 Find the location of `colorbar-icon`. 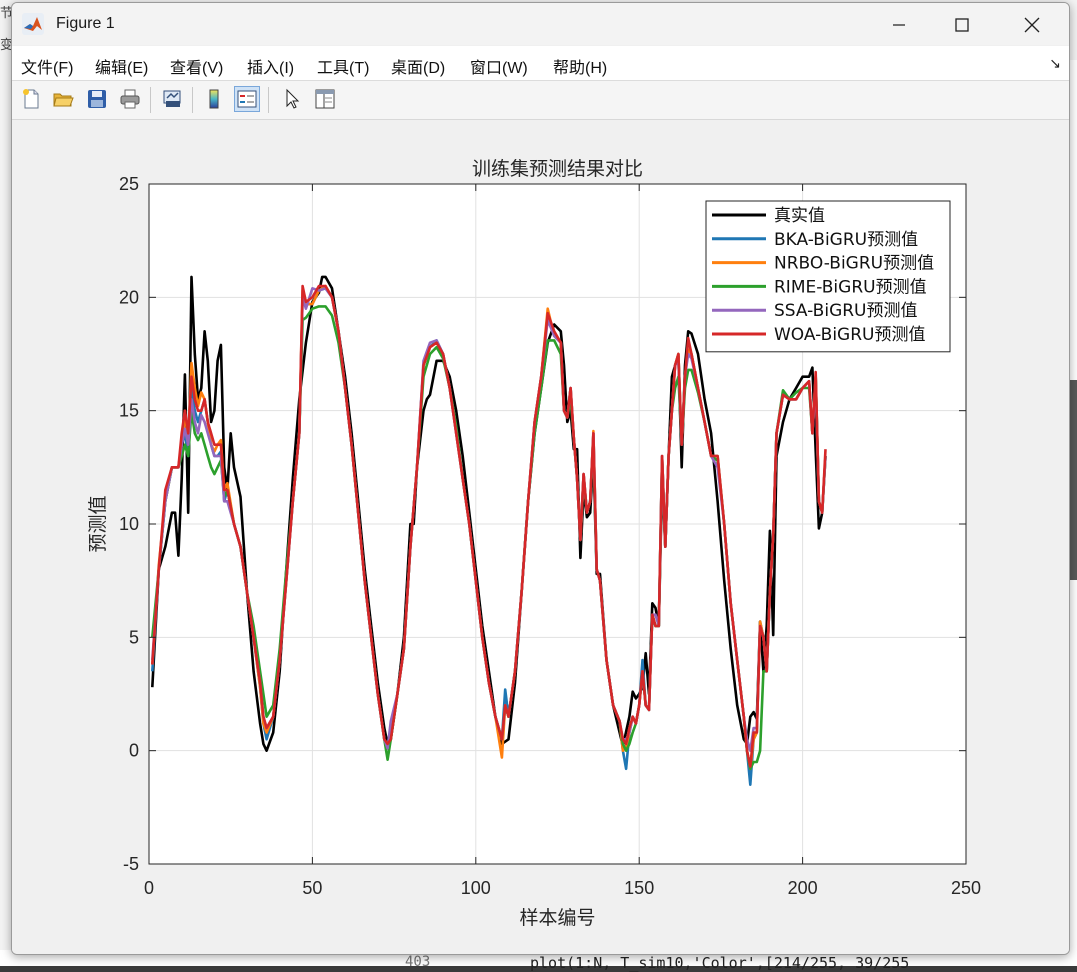

colorbar-icon is located at coordinates (214, 99).